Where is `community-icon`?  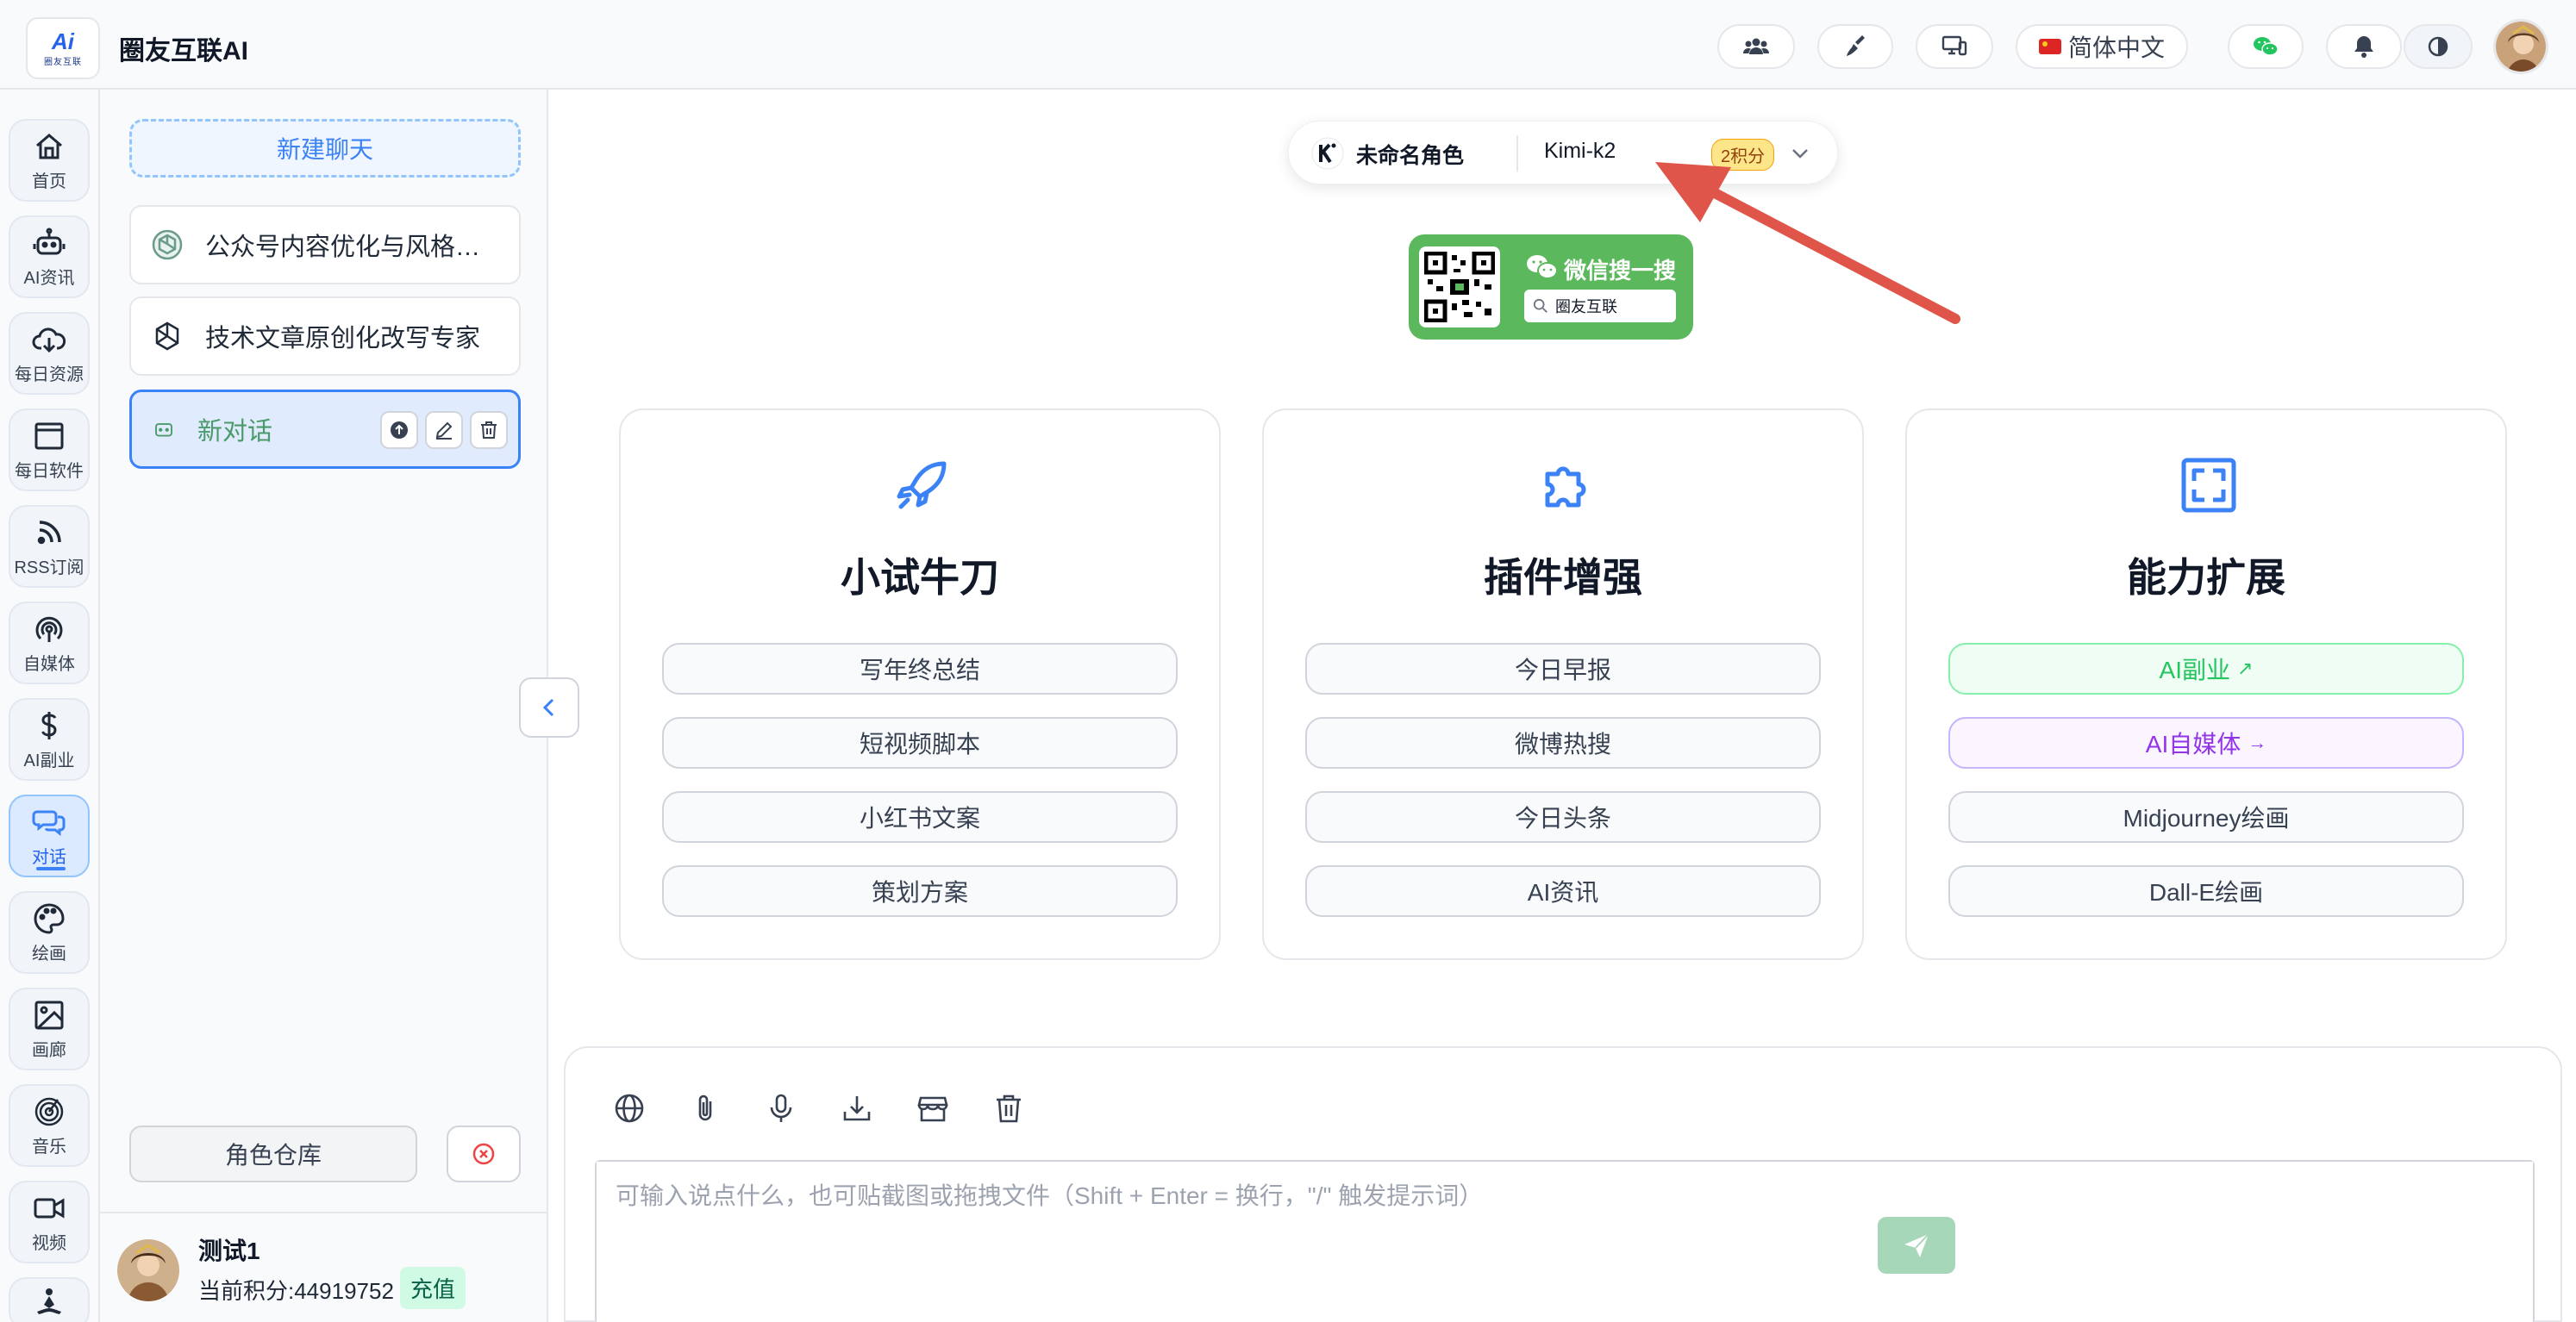 community-icon is located at coordinates (1756, 46).